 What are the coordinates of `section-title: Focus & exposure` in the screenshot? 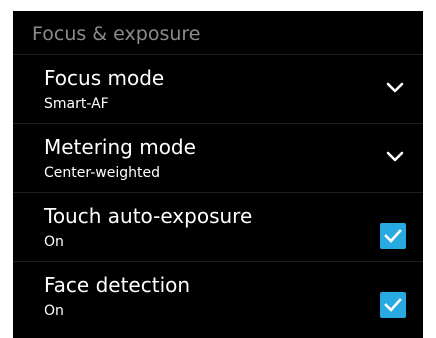 It's located at (116, 34).